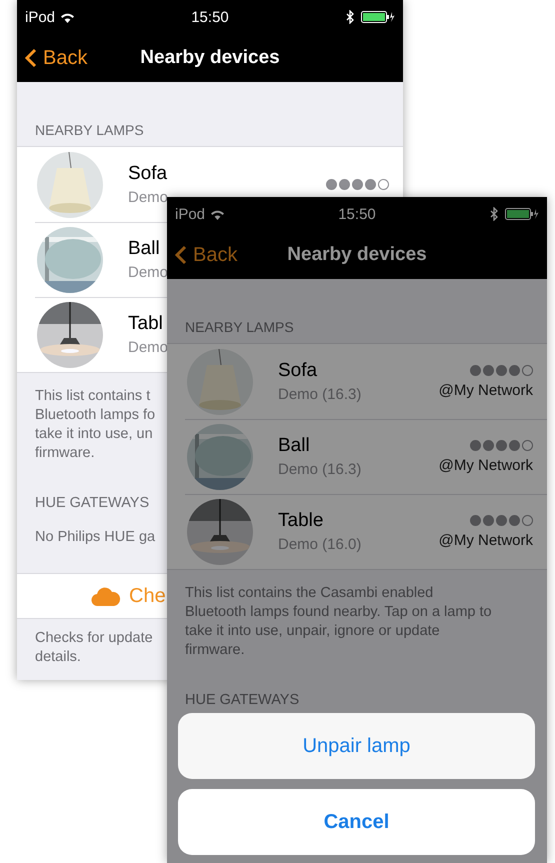 This screenshot has width=555, height=863. I want to click on lamp-name: Tabl, so click(145, 324).